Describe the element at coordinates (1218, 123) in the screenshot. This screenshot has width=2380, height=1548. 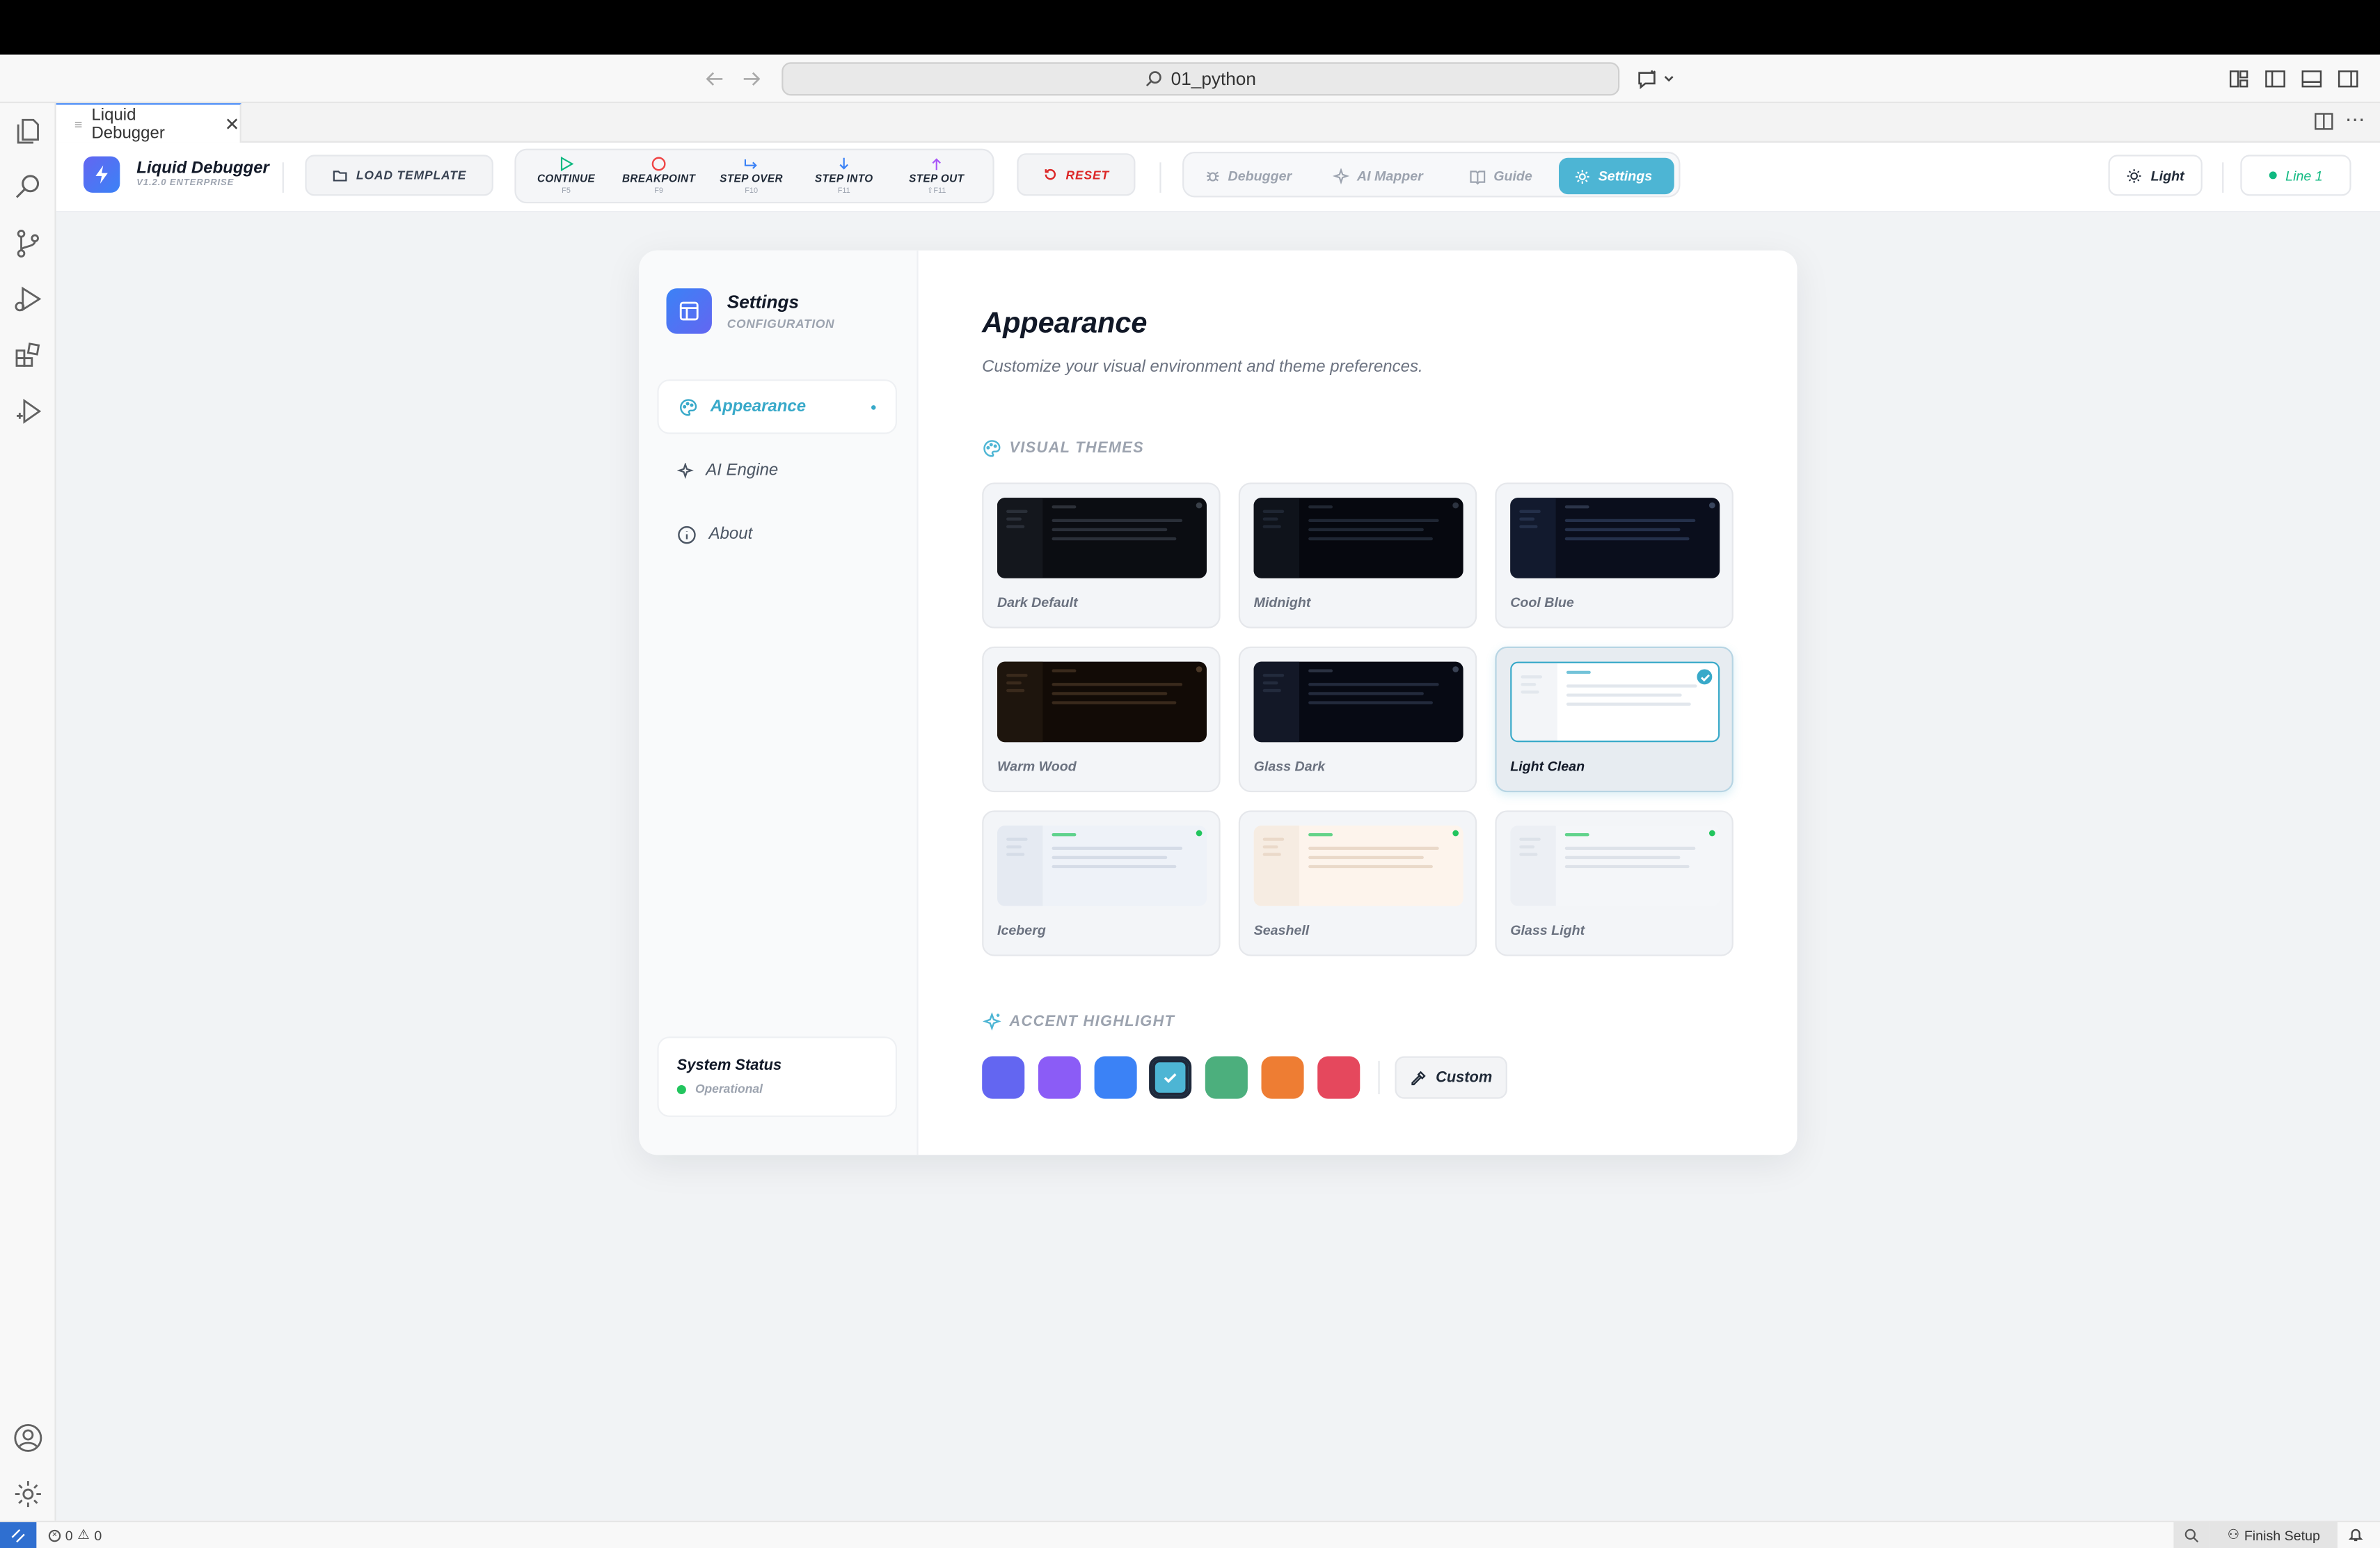
I see `editor-tab-strip: ≡ Liquid Debugger ✕ ⋯` at that location.